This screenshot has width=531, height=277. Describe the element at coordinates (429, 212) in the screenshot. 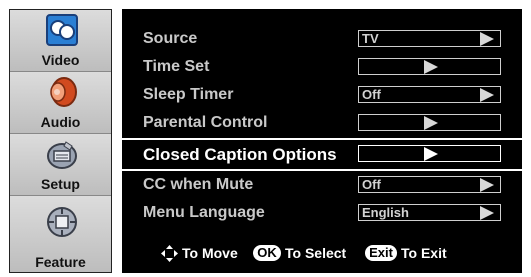

I see `menu-language-select: English` at that location.